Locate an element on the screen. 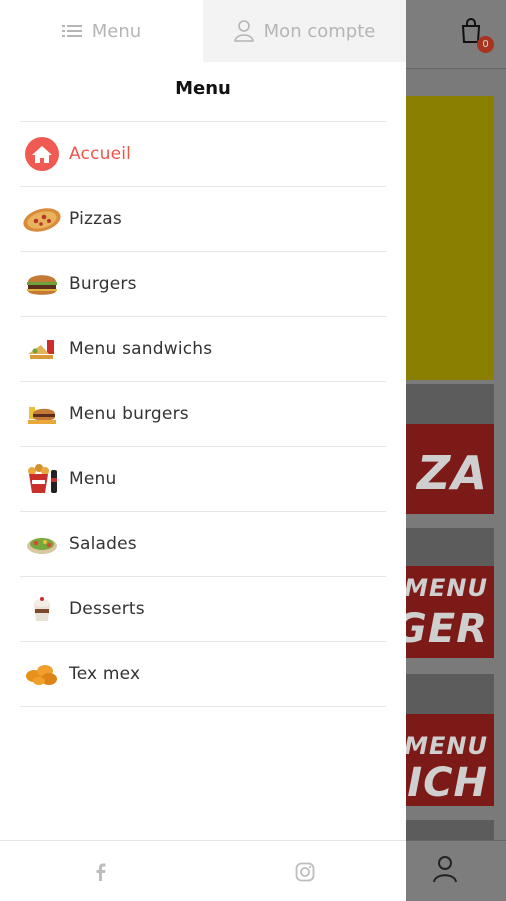  menu-item-pizzas: Pizzas is located at coordinates (203, 219).